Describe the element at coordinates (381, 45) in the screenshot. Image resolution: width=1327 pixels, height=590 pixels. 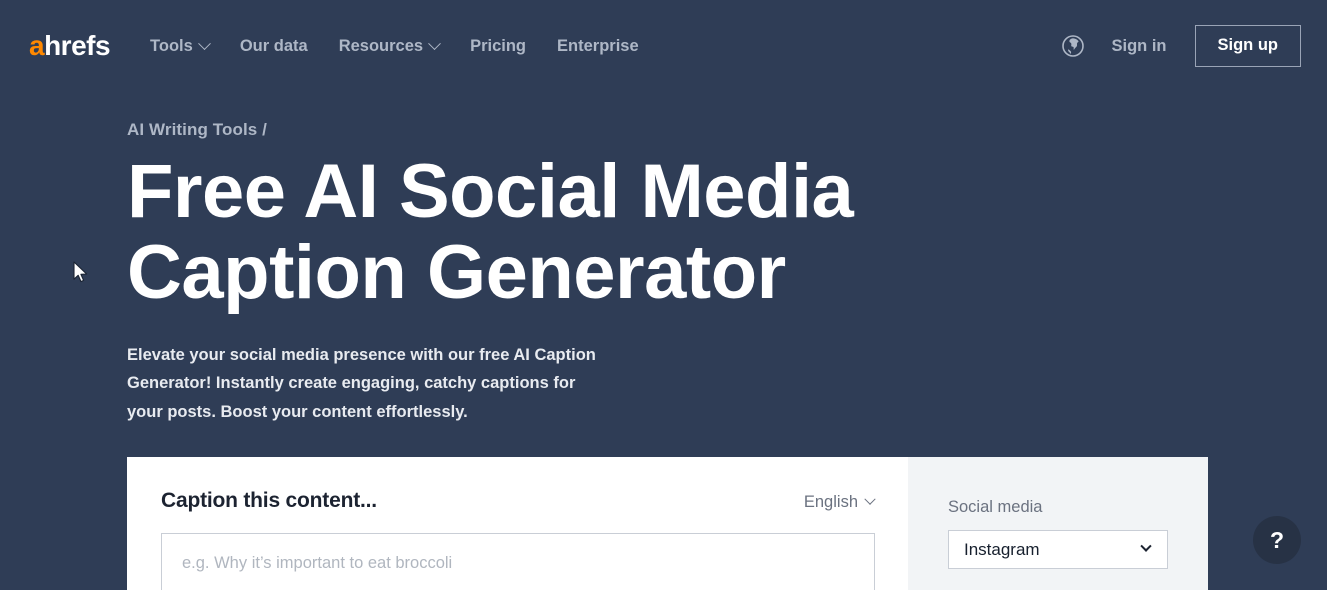
I see `nav-item-label: Resources` at that location.